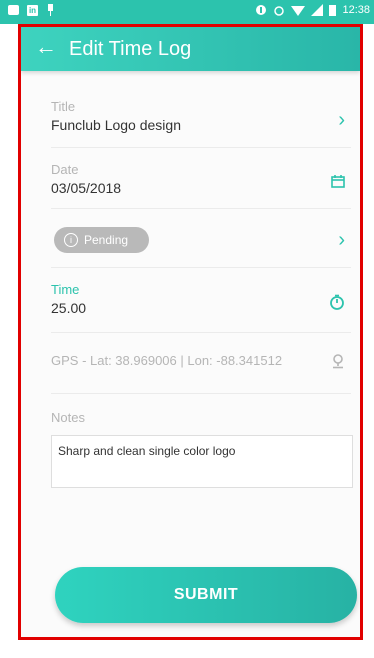 This screenshot has height=658, width=374. What do you see at coordinates (206, 595) in the screenshot?
I see `submit-button: SUBMIT` at bounding box center [206, 595].